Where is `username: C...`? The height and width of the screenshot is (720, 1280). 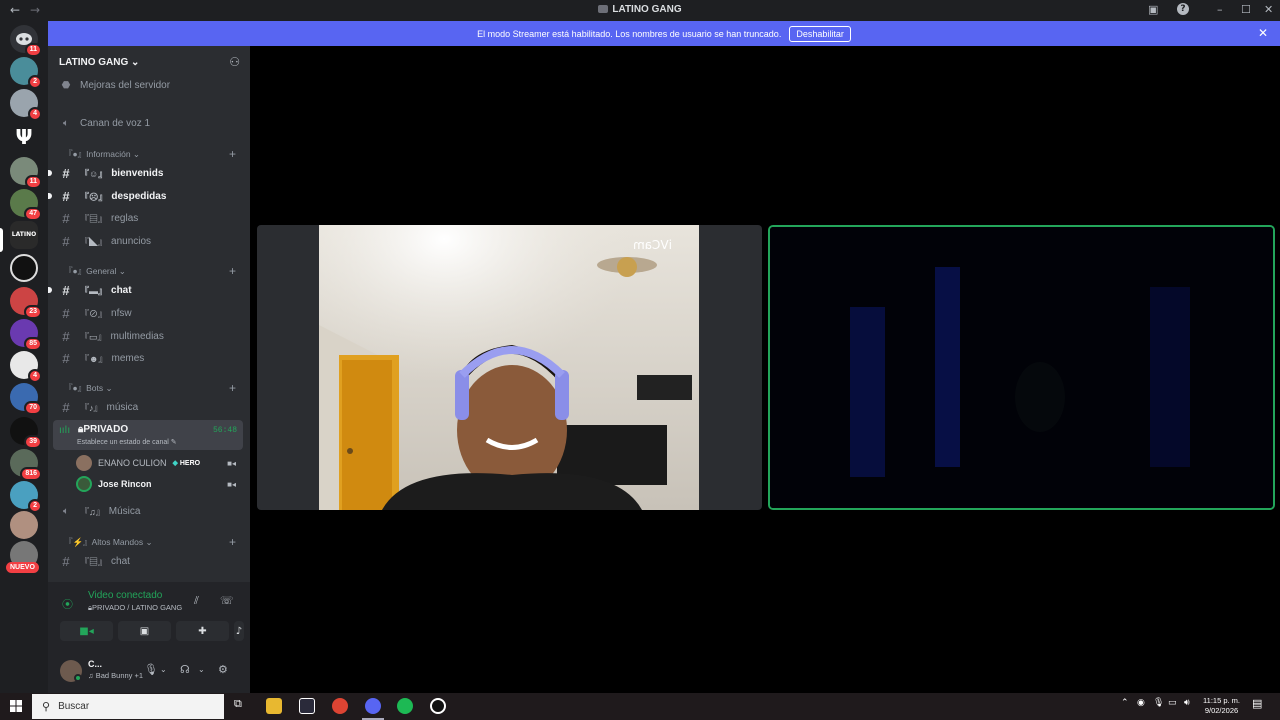
username: C... is located at coordinates (95, 664).